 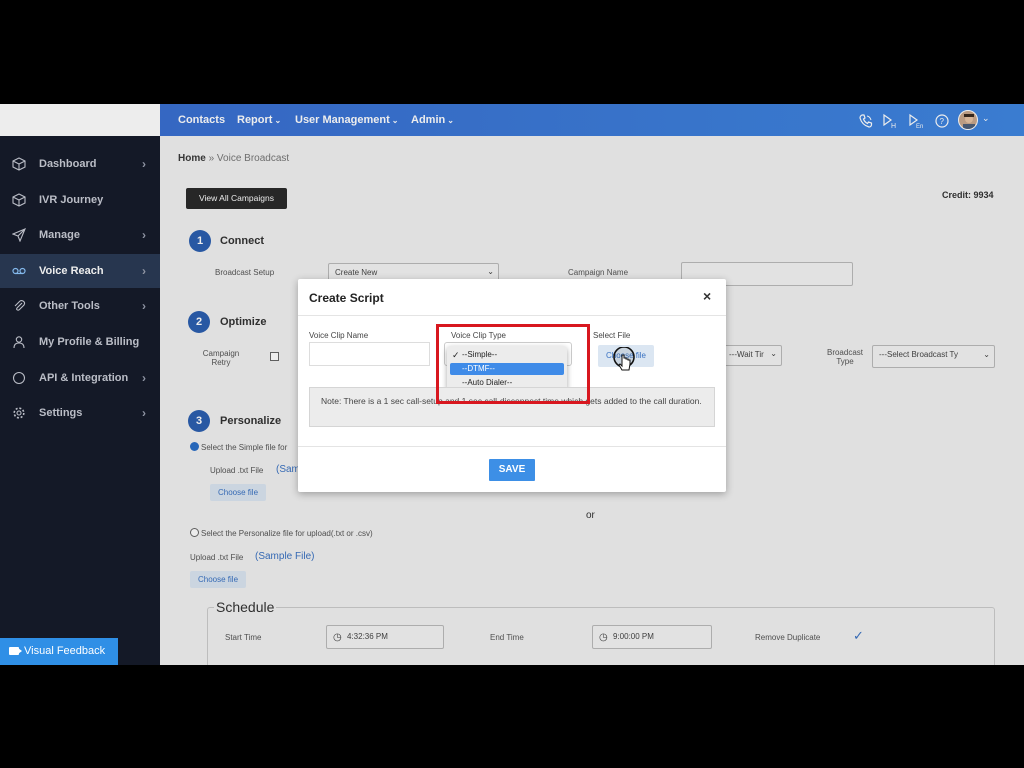 What do you see at coordinates (15, 651) in the screenshot?
I see `video-camera-icon` at bounding box center [15, 651].